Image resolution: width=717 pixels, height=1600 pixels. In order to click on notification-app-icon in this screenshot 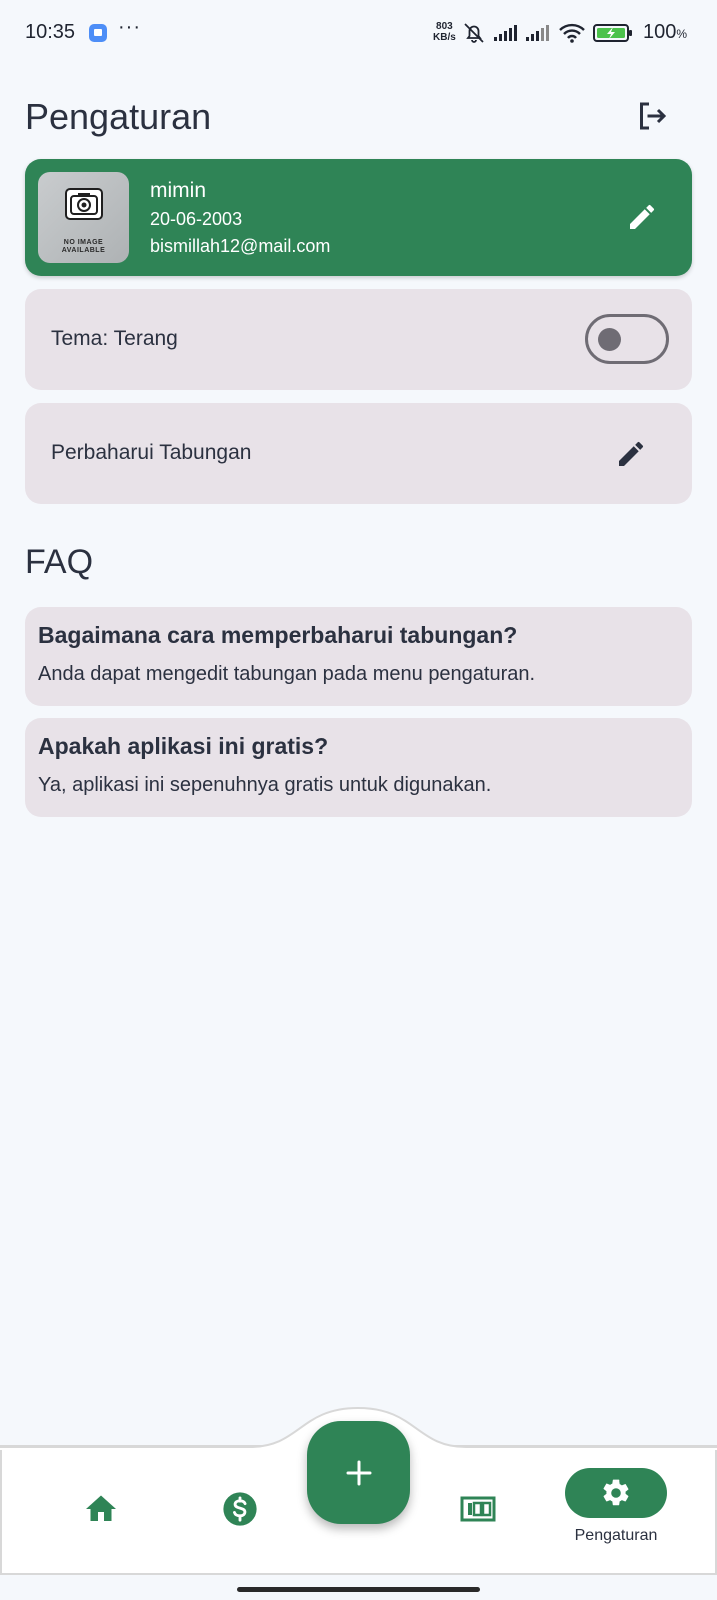, I will do `click(98, 33)`.